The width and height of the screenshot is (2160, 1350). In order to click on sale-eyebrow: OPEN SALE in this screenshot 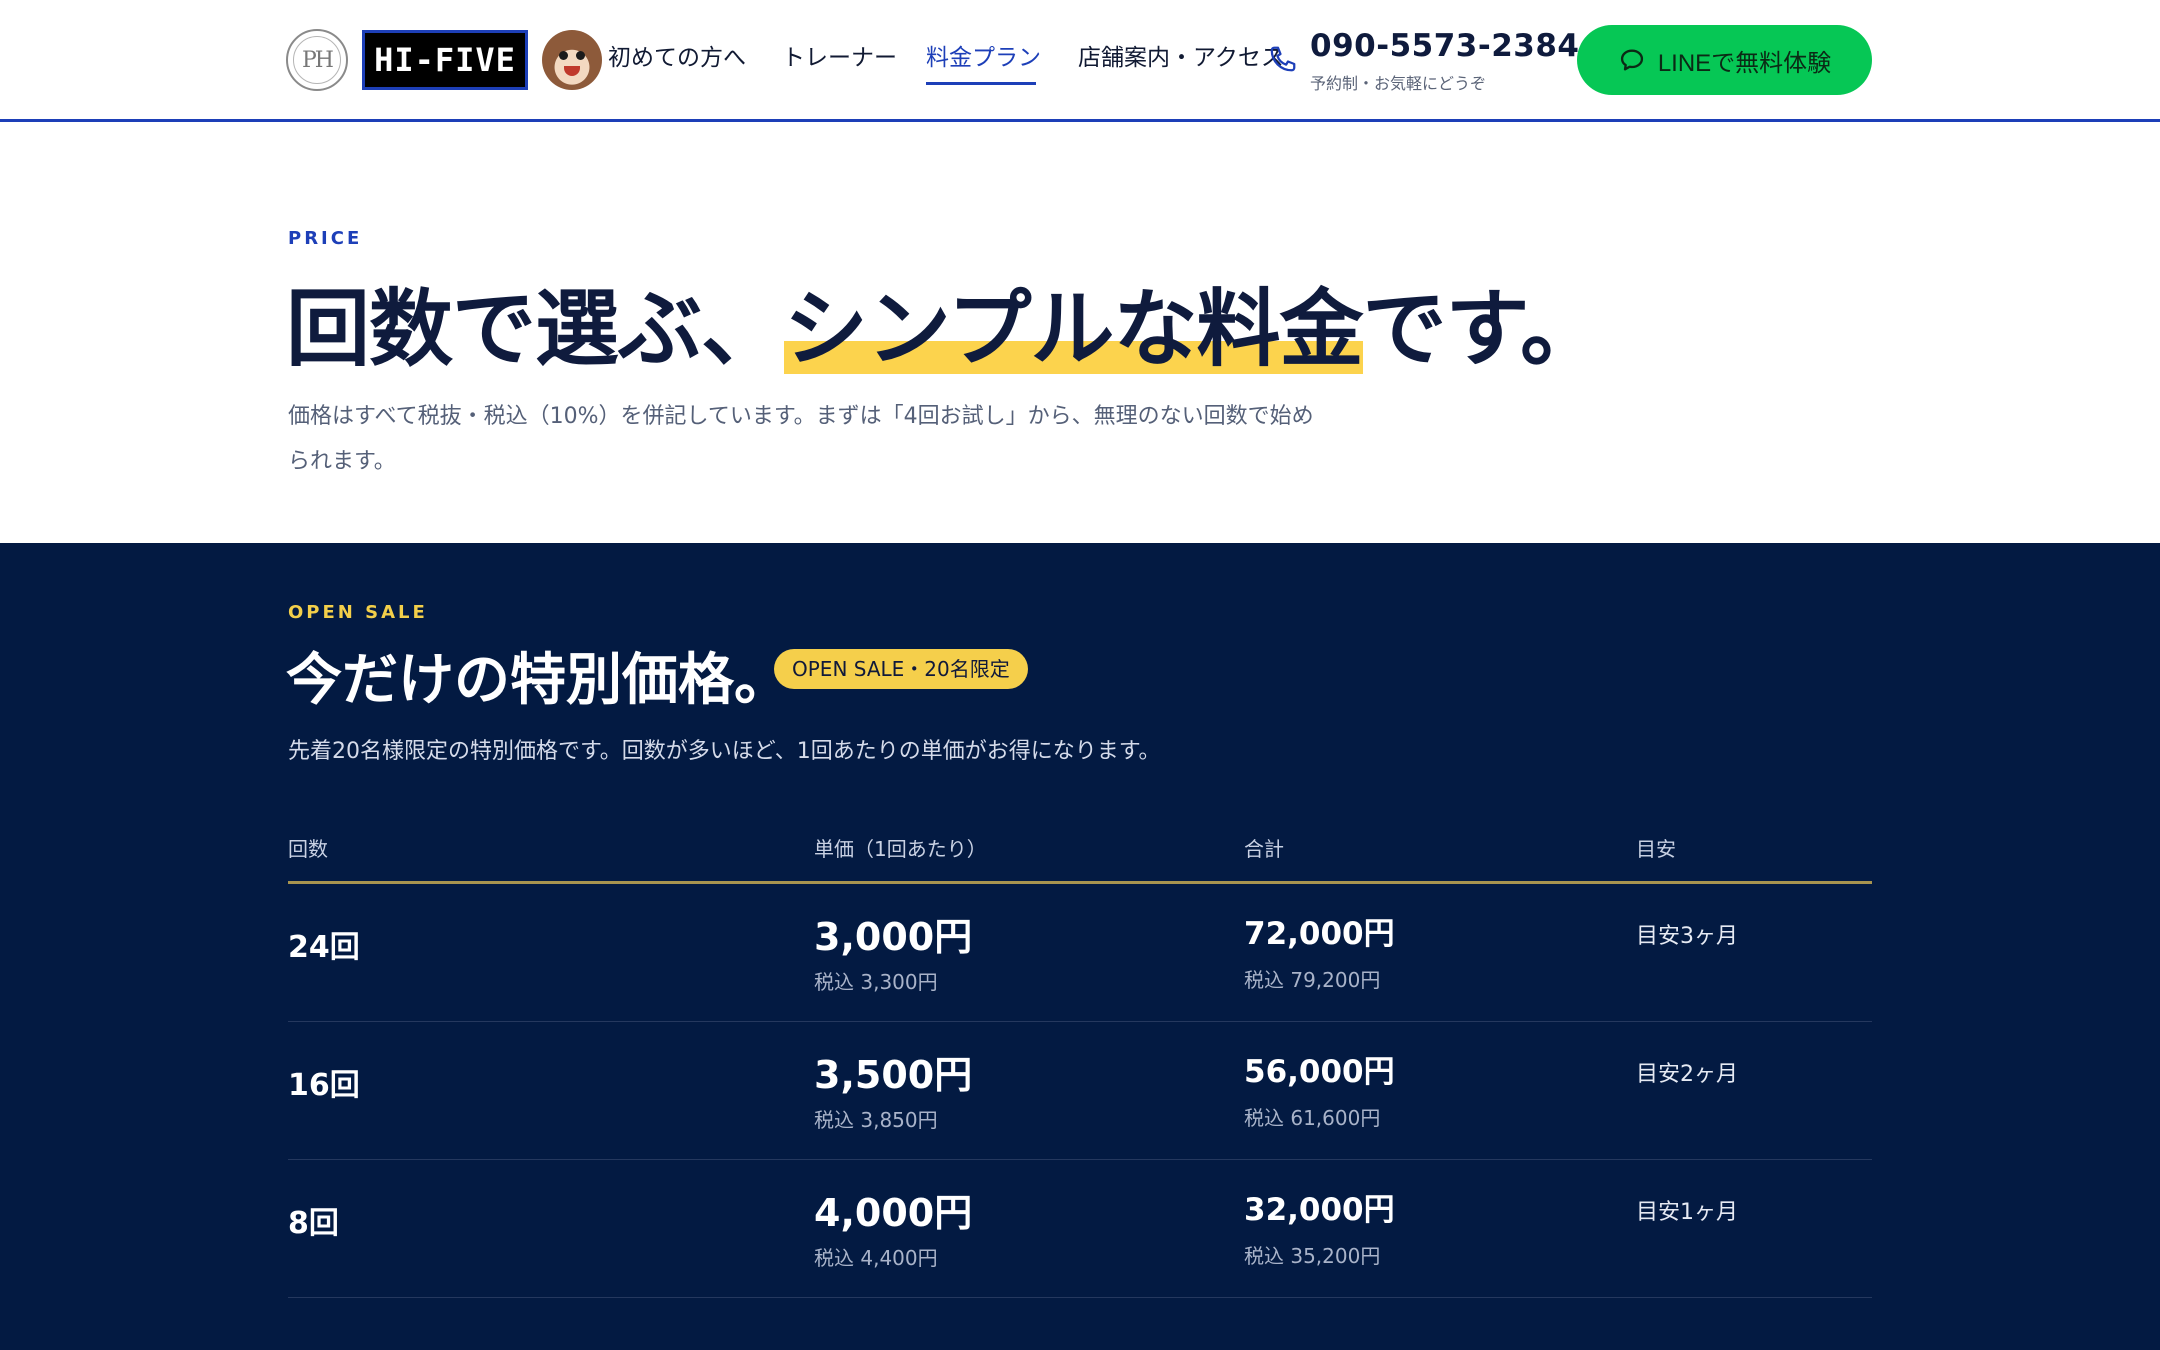, I will do `click(358, 612)`.